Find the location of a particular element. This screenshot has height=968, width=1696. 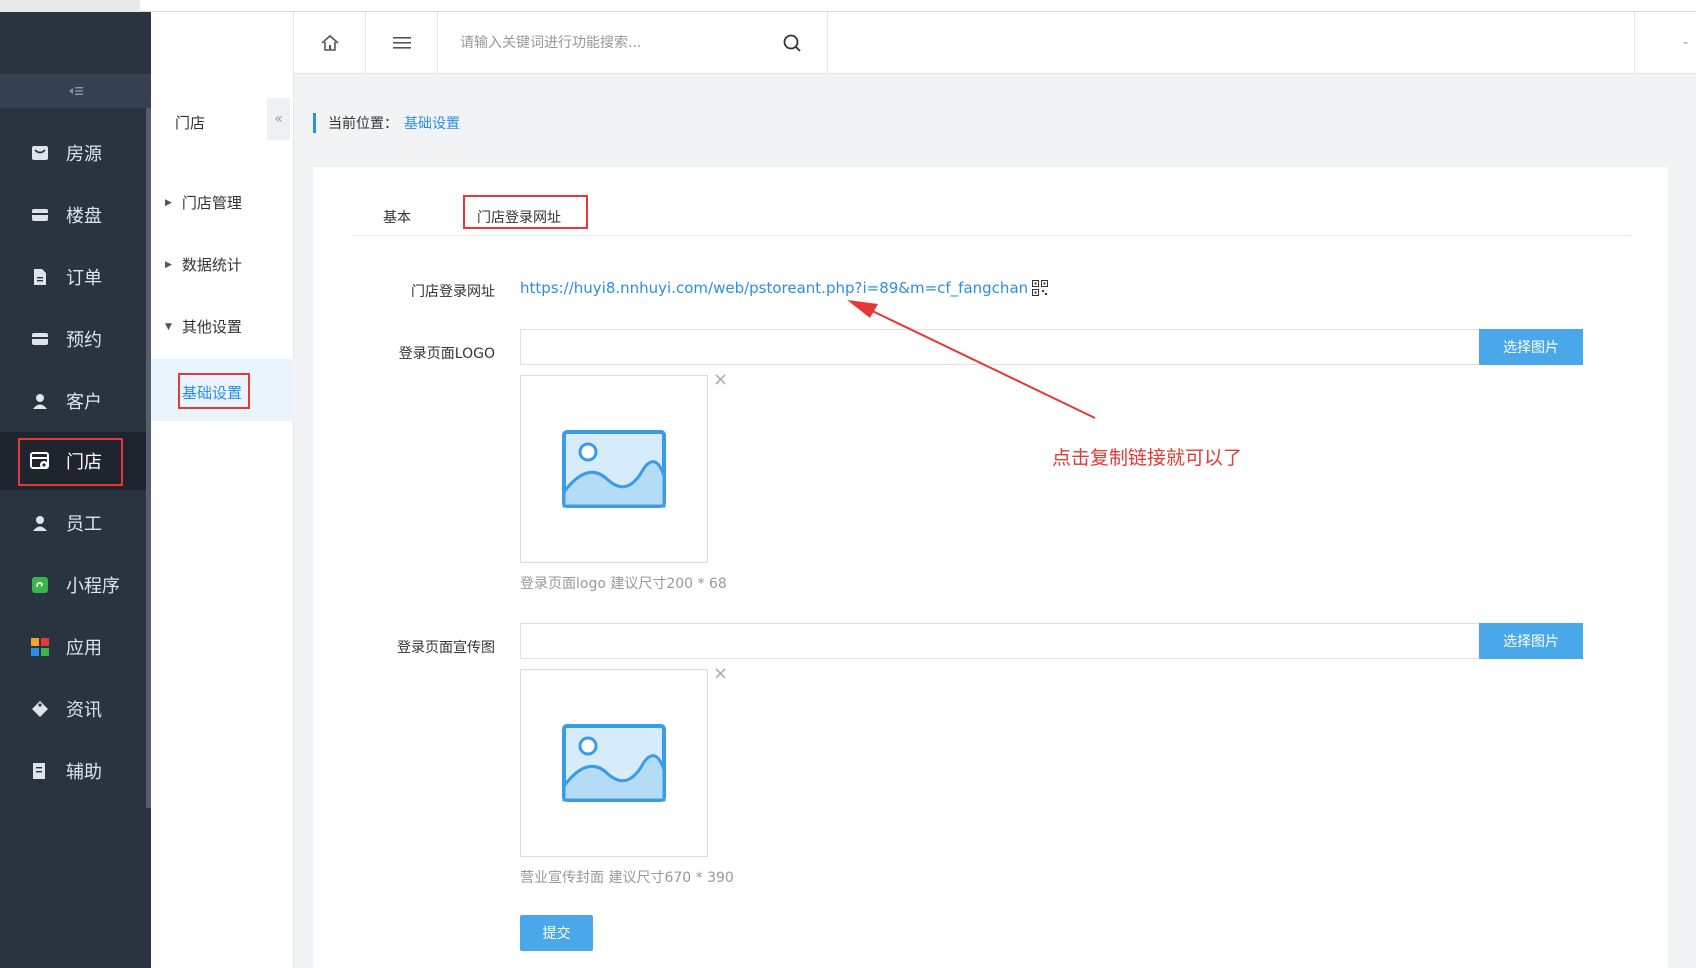

sidebar-item-mini-program: 小程序 is located at coordinates (73, 585).